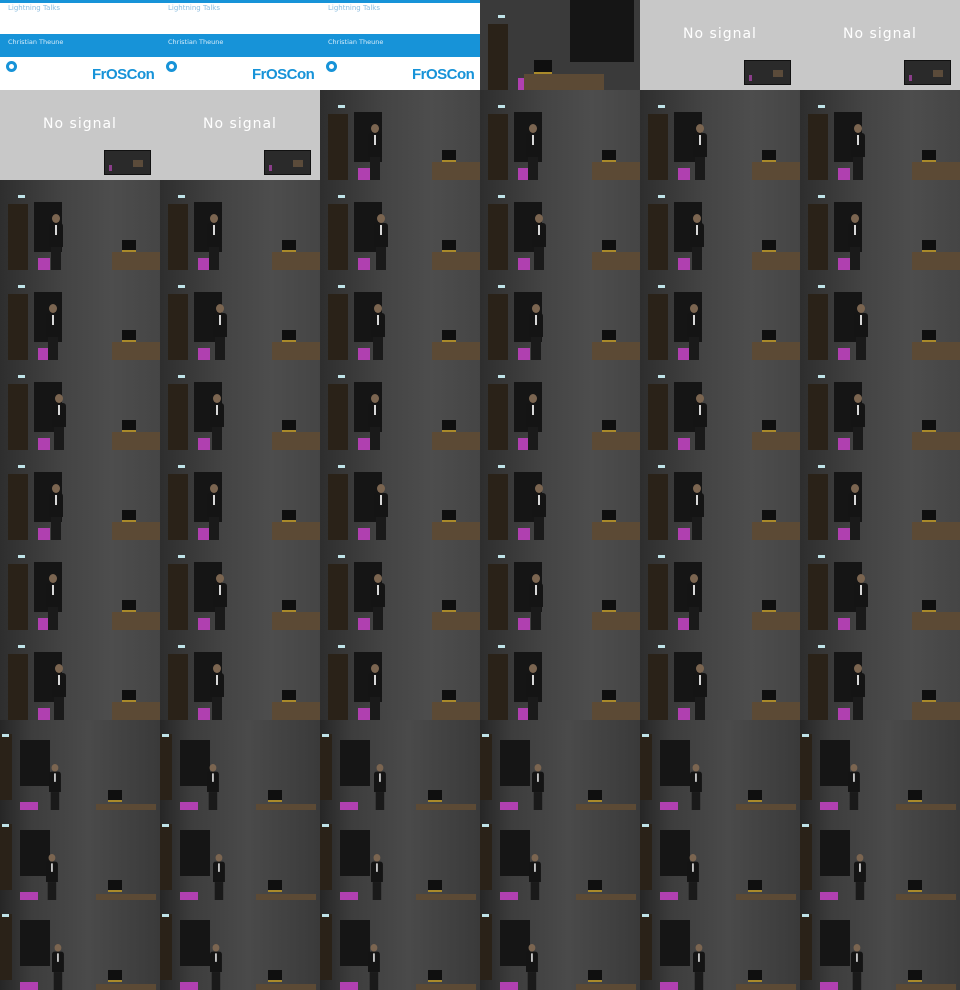  What do you see at coordinates (11, 66) in the screenshot?
I see `badge-icon` at bounding box center [11, 66].